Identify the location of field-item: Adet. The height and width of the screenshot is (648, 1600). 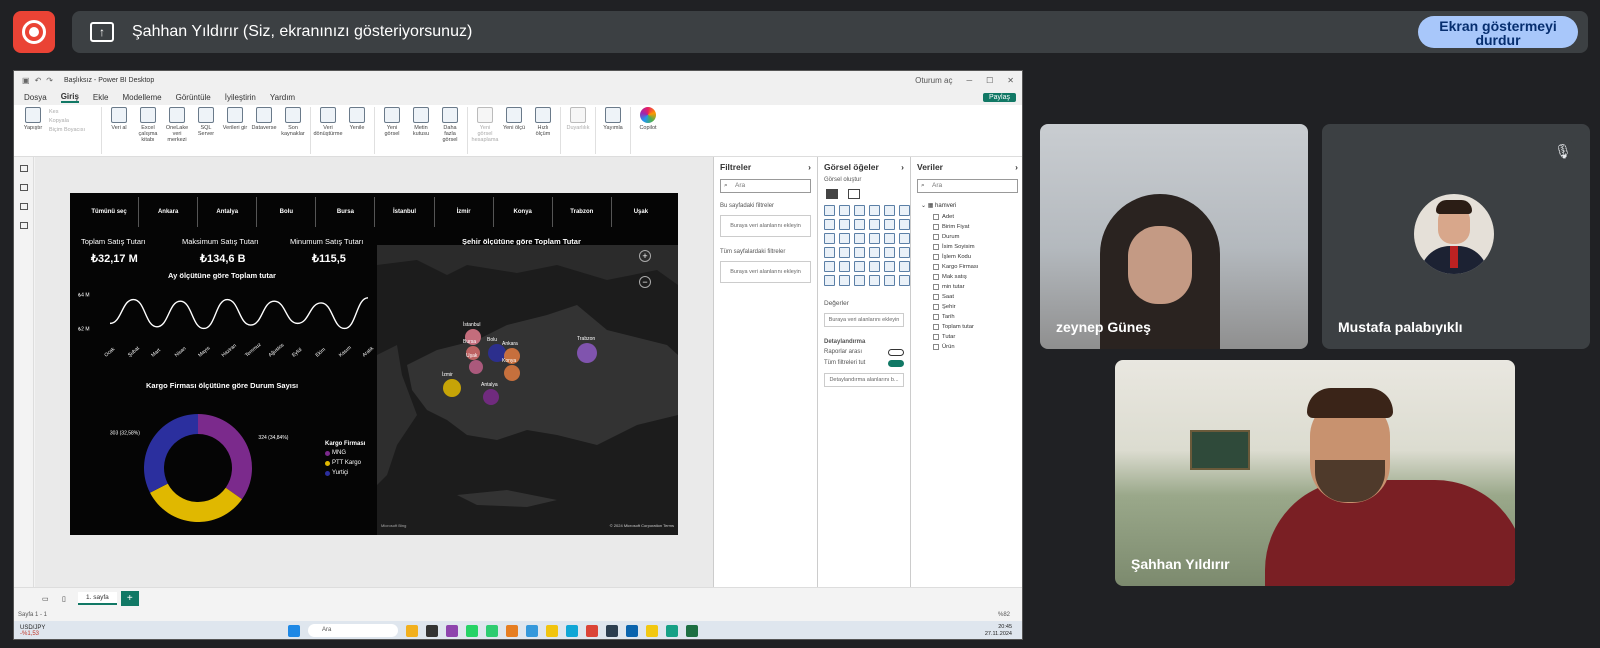
(966, 217).